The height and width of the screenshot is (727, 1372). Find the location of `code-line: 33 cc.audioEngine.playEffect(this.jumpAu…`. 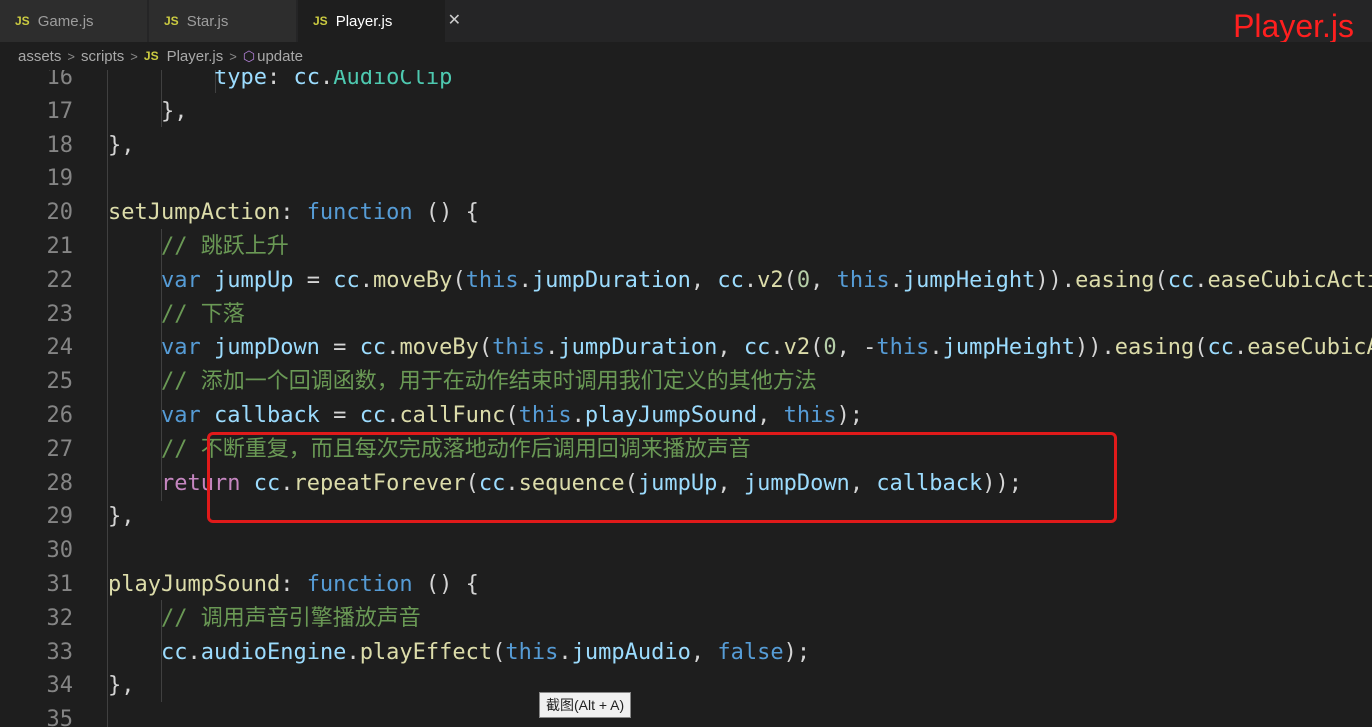

code-line: 33 cc.audioEngine.playEffect(this.jumpAu… is located at coordinates (686, 653).